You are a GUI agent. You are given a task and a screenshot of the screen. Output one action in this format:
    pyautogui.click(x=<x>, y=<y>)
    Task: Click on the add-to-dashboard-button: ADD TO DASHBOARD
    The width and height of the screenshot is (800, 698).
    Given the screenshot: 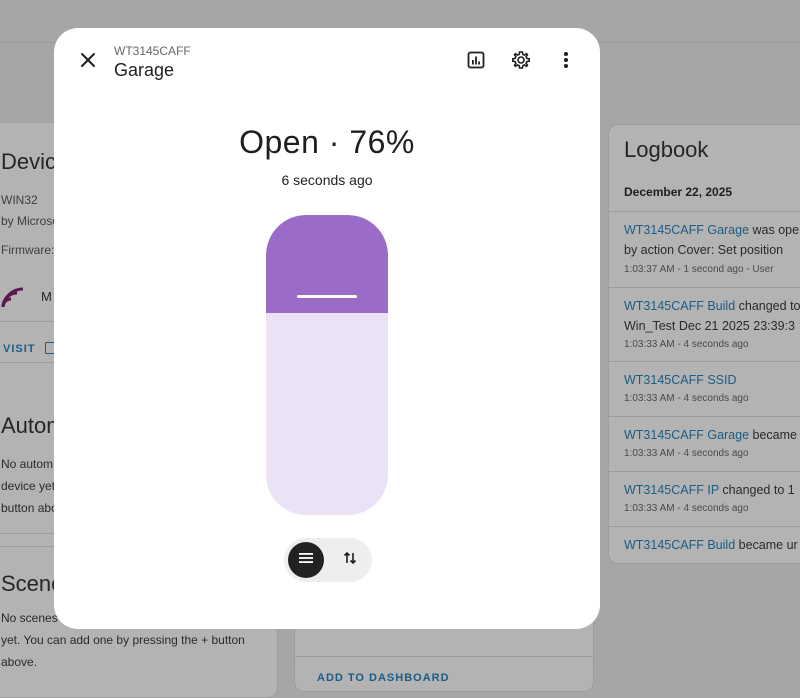 What is the action you would take?
    pyautogui.click(x=383, y=678)
    